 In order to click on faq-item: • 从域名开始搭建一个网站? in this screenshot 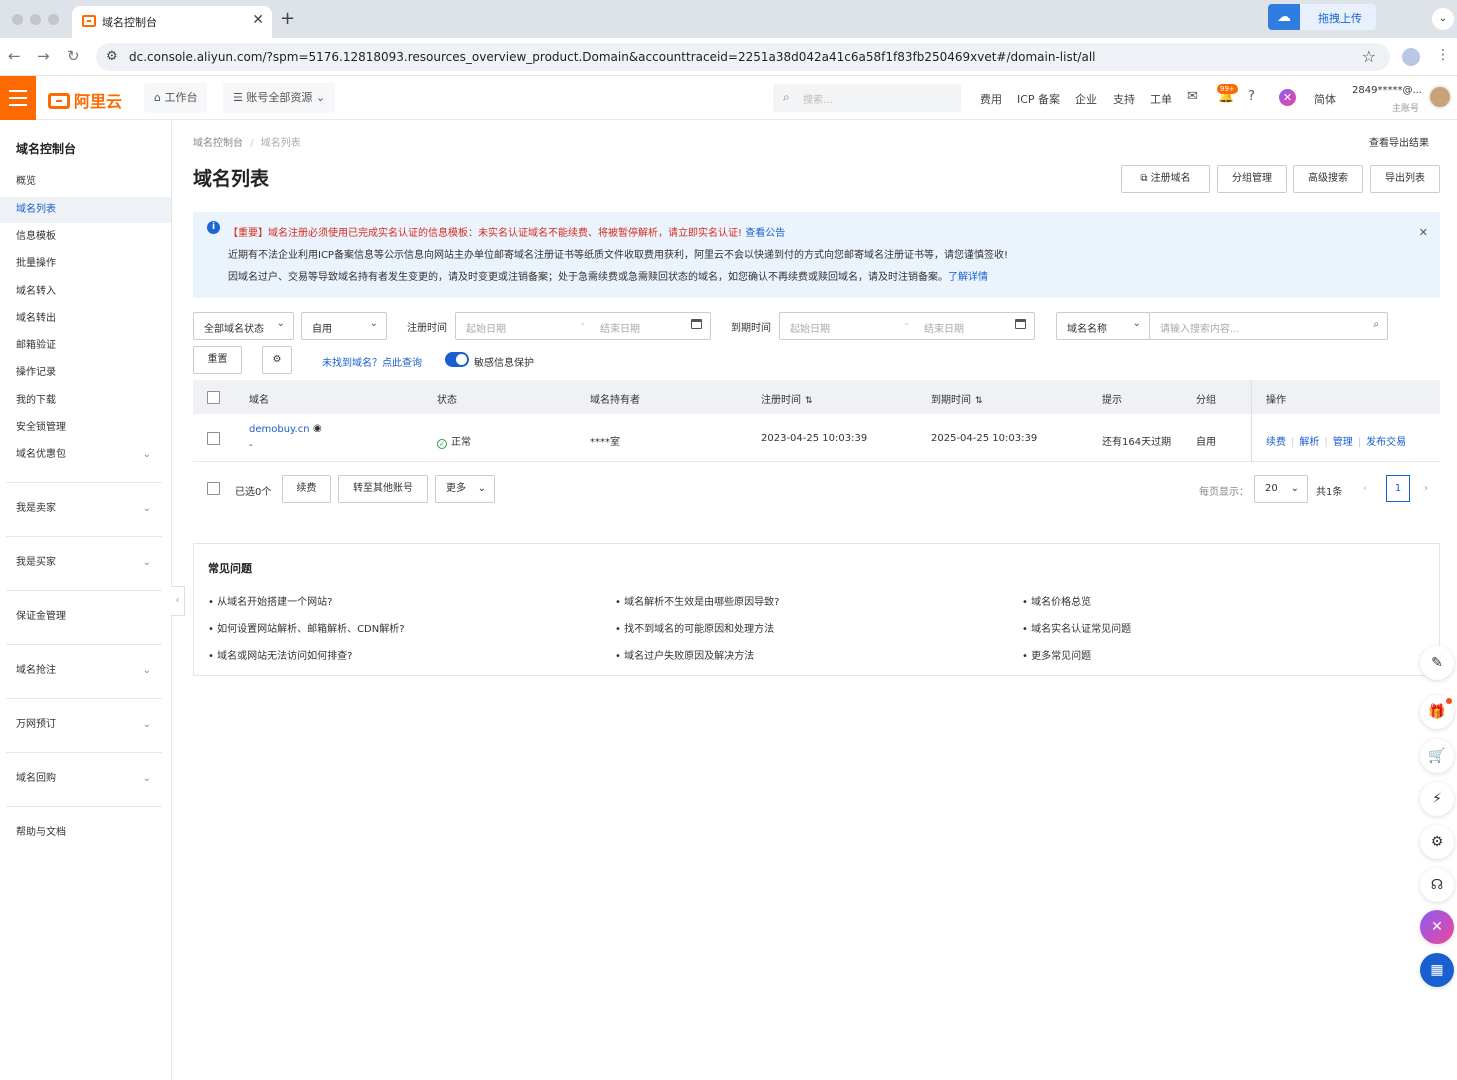, I will do `click(270, 600)`.